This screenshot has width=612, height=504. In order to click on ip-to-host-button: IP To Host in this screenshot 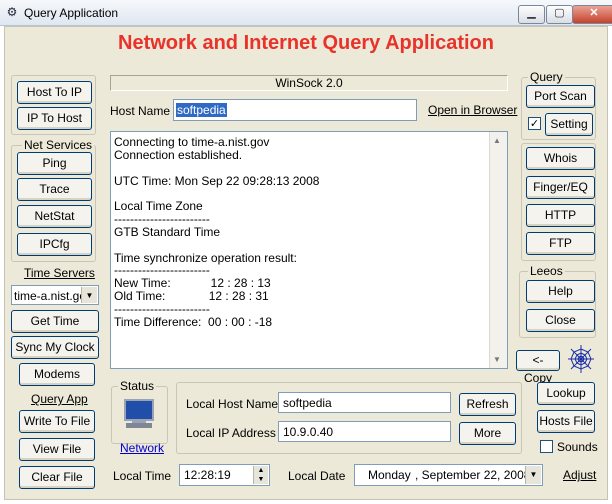, I will do `click(54, 118)`.